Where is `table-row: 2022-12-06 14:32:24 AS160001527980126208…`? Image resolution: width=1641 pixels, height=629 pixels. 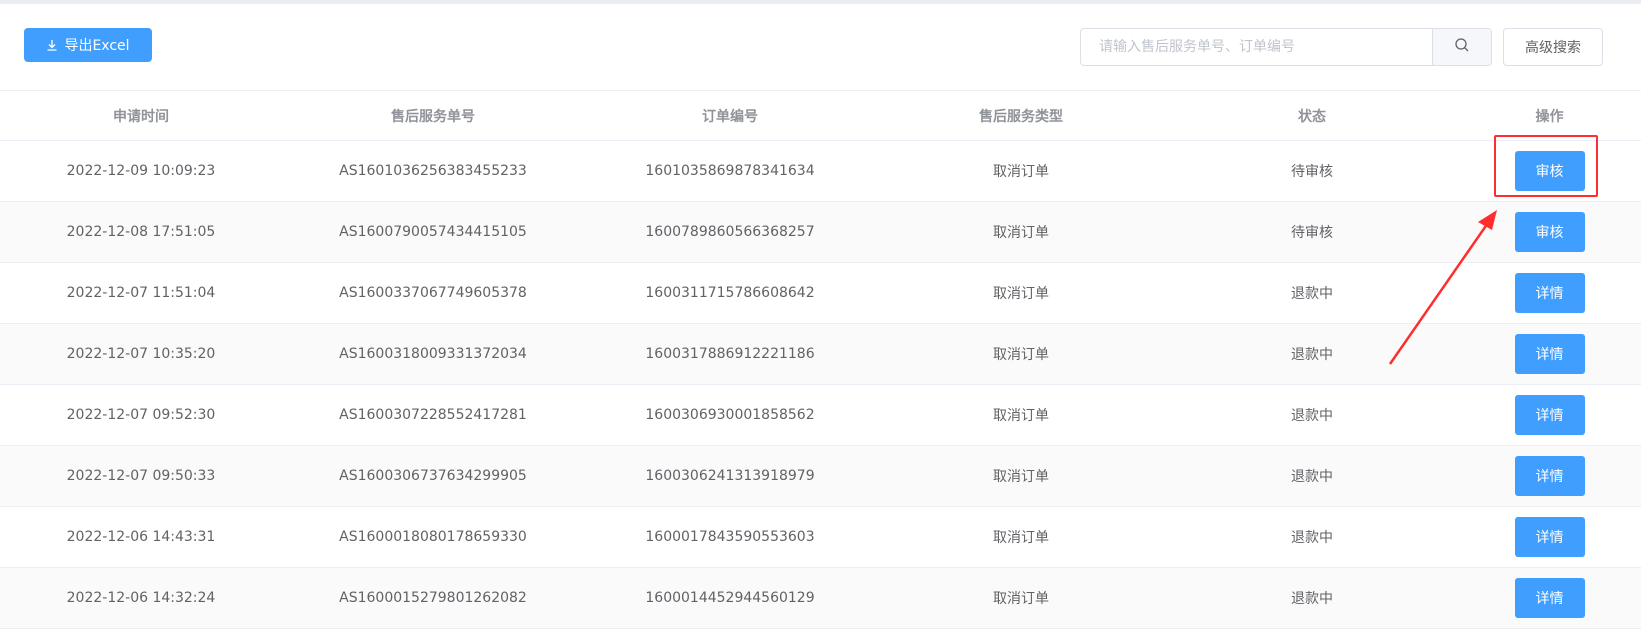 table-row: 2022-12-06 14:32:24 AS160001527980126208… is located at coordinates (820, 598).